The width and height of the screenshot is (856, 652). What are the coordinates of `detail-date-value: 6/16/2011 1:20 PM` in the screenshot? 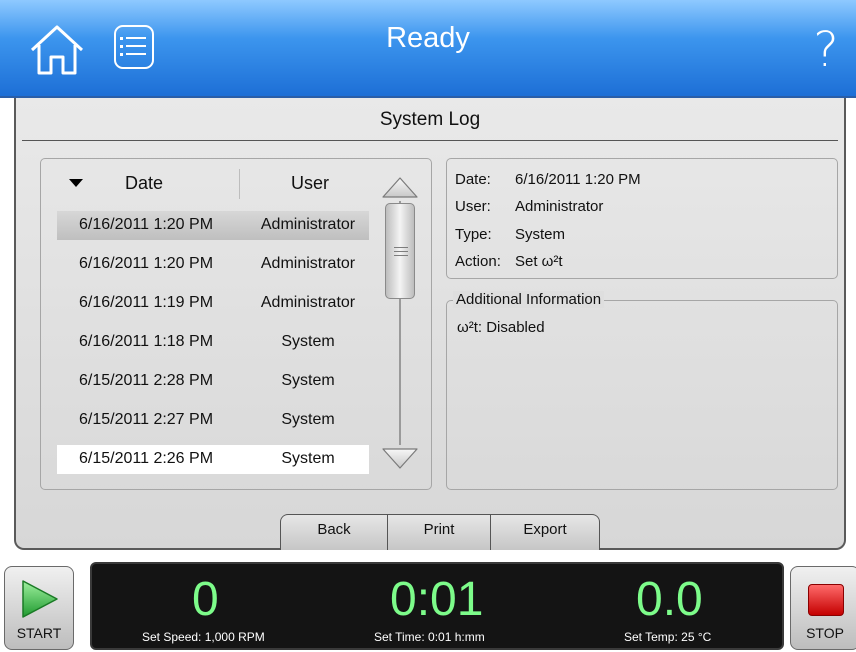 It's located at (578, 179).